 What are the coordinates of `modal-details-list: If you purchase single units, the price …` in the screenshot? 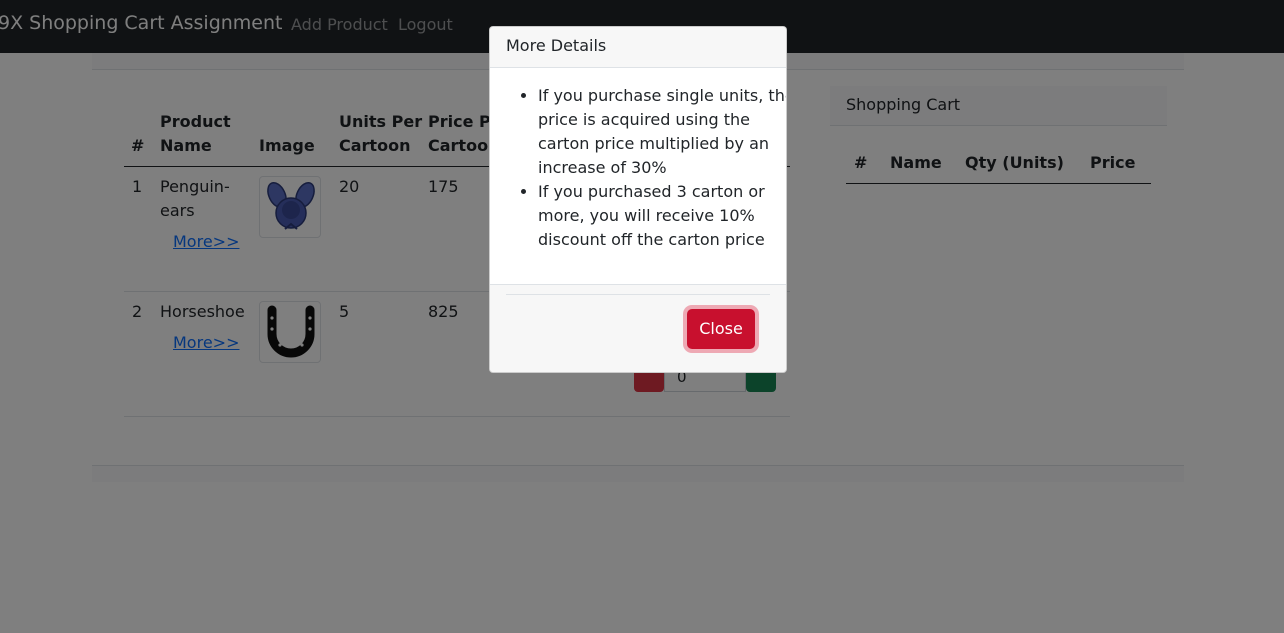 It's located at (650, 168).